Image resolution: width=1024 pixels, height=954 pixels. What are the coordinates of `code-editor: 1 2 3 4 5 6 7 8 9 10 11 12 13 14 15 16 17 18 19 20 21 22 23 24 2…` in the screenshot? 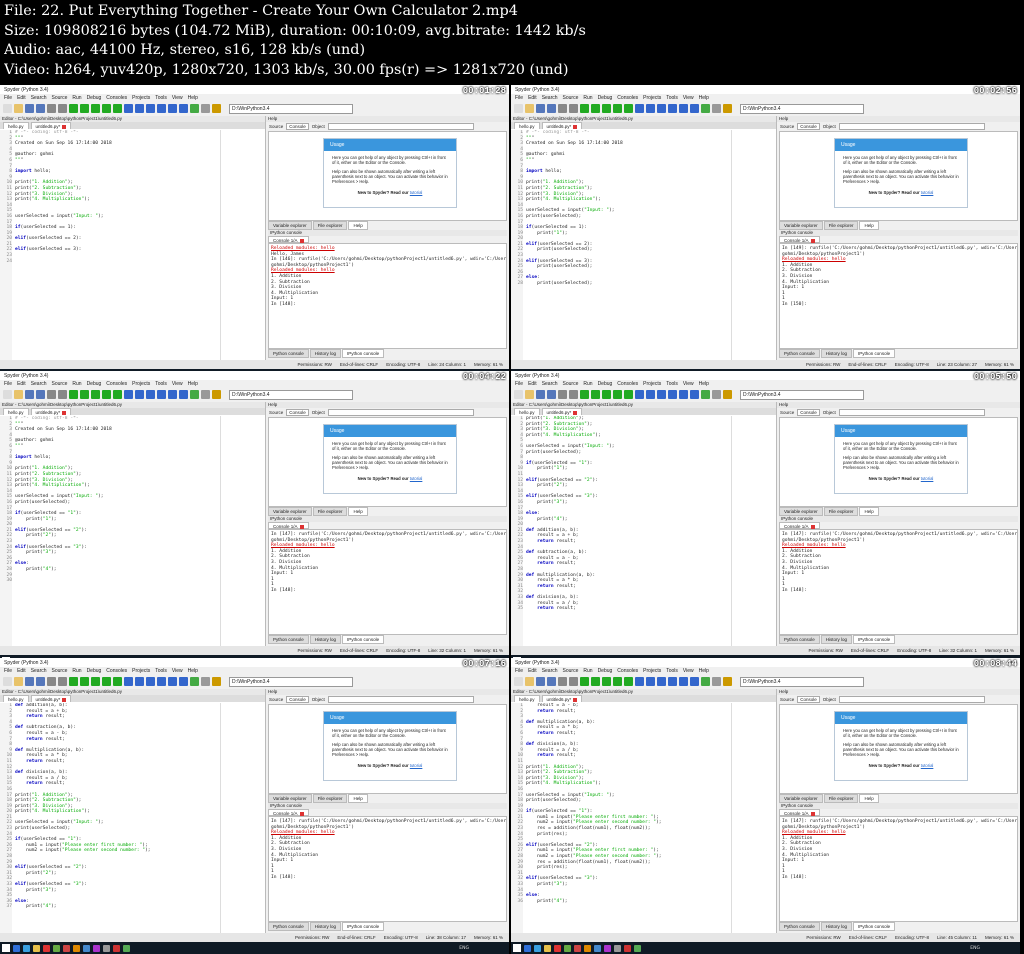 It's located at (643, 531).